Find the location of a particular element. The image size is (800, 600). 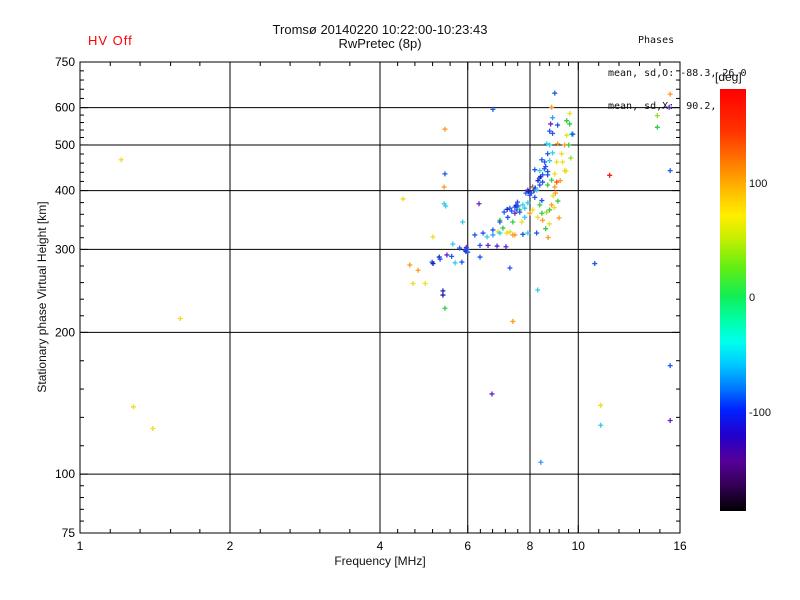

svg-text: 10 is located at coordinates (579, 546).